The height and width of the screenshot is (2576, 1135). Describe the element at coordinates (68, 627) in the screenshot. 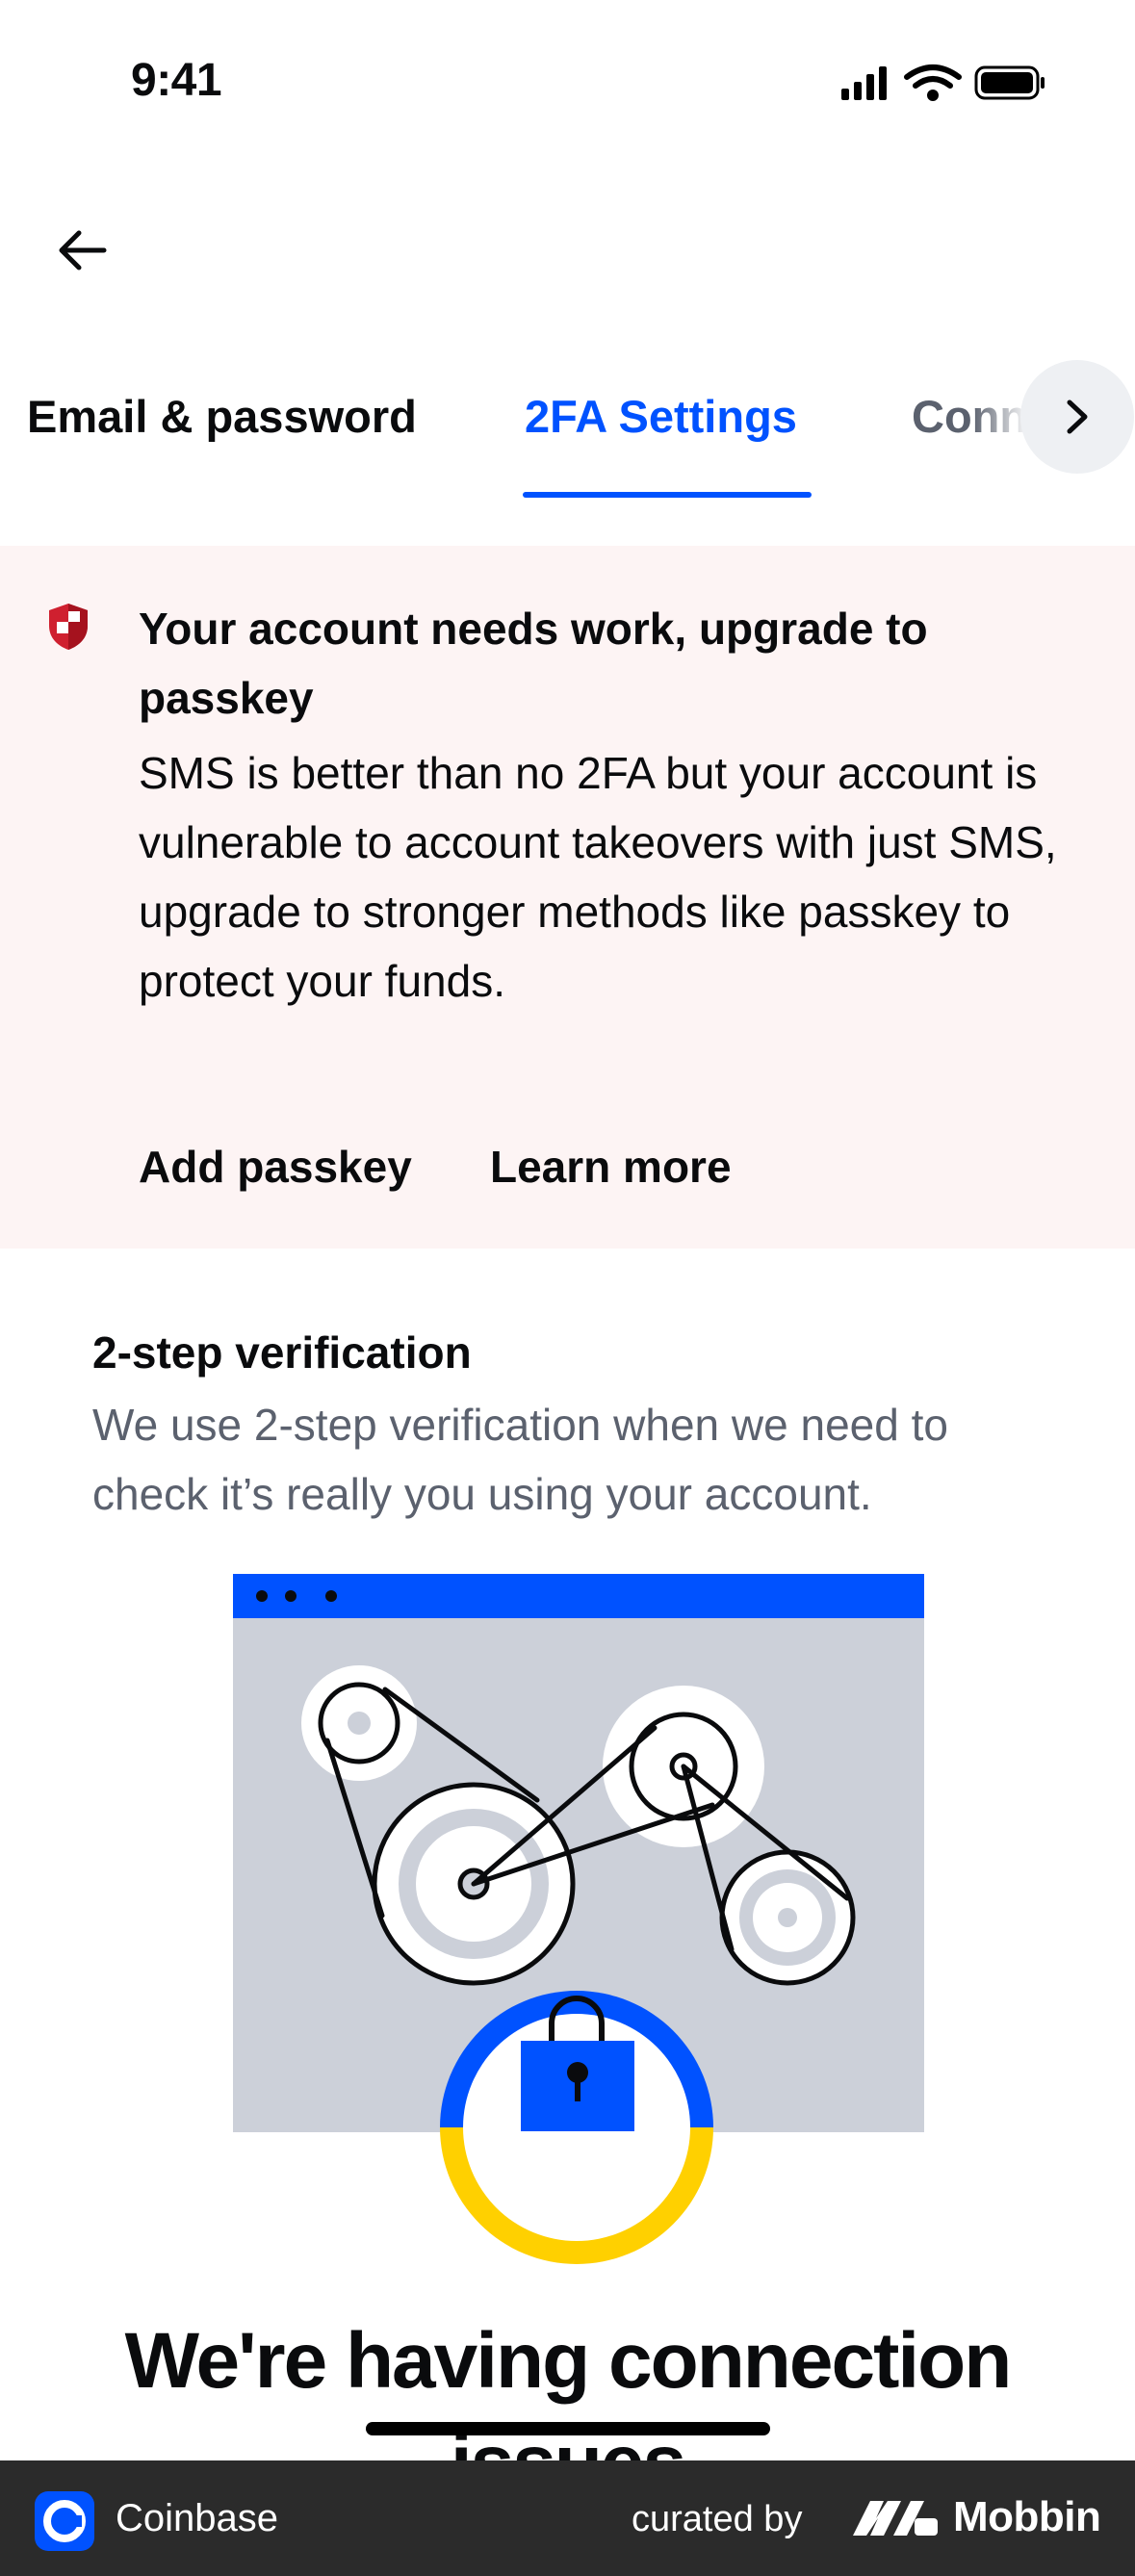

I see `shield-icon` at that location.